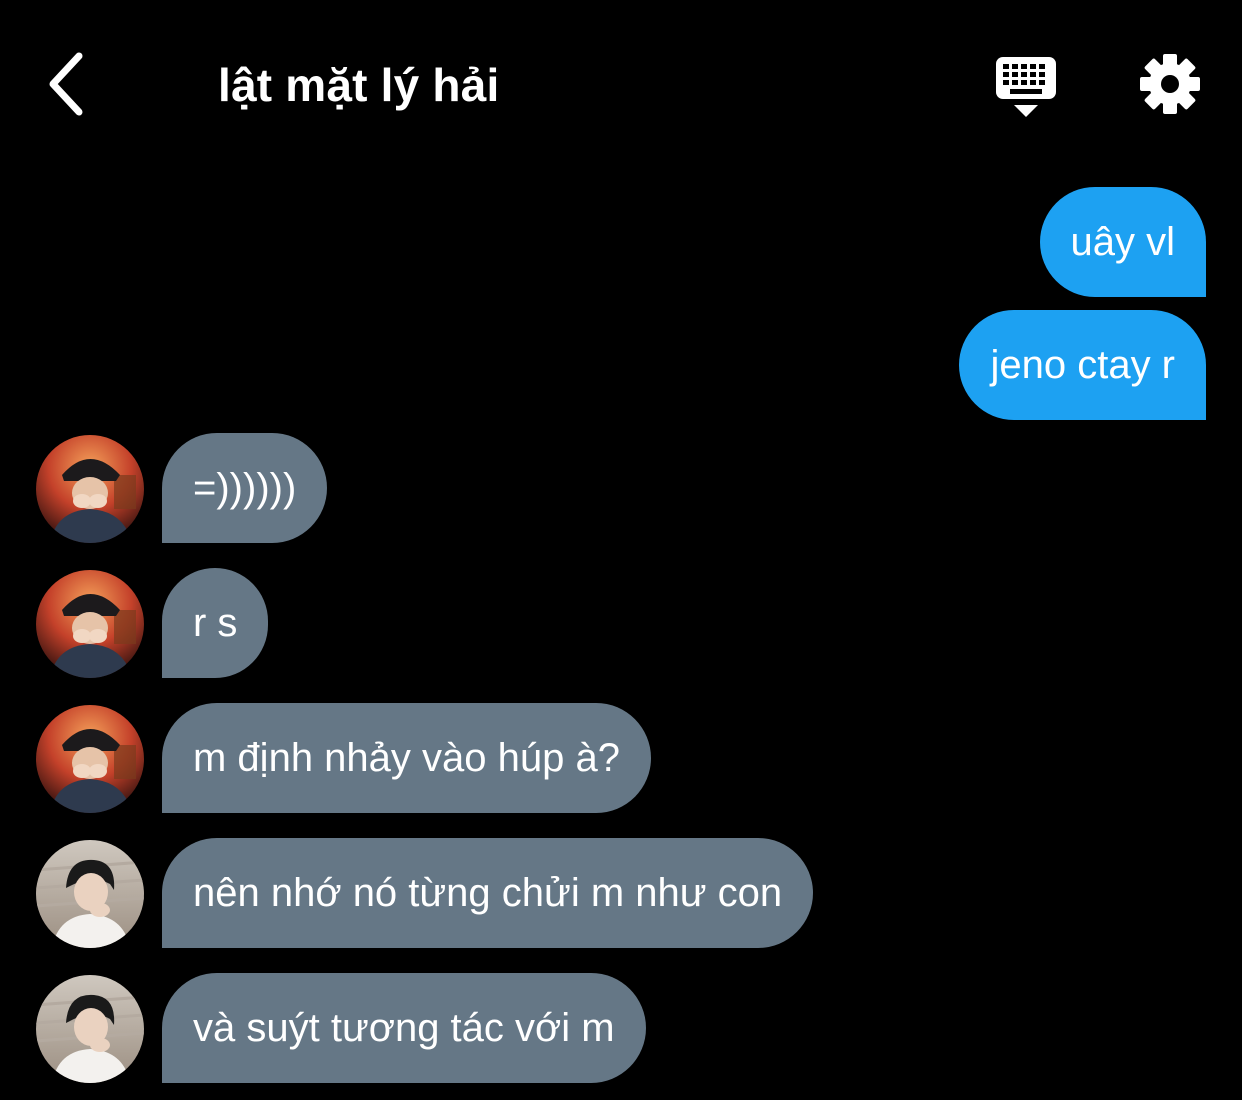 The height and width of the screenshot is (1100, 1242). What do you see at coordinates (1122, 242) in the screenshot?
I see `message-bubble-outgoing: uây vl` at bounding box center [1122, 242].